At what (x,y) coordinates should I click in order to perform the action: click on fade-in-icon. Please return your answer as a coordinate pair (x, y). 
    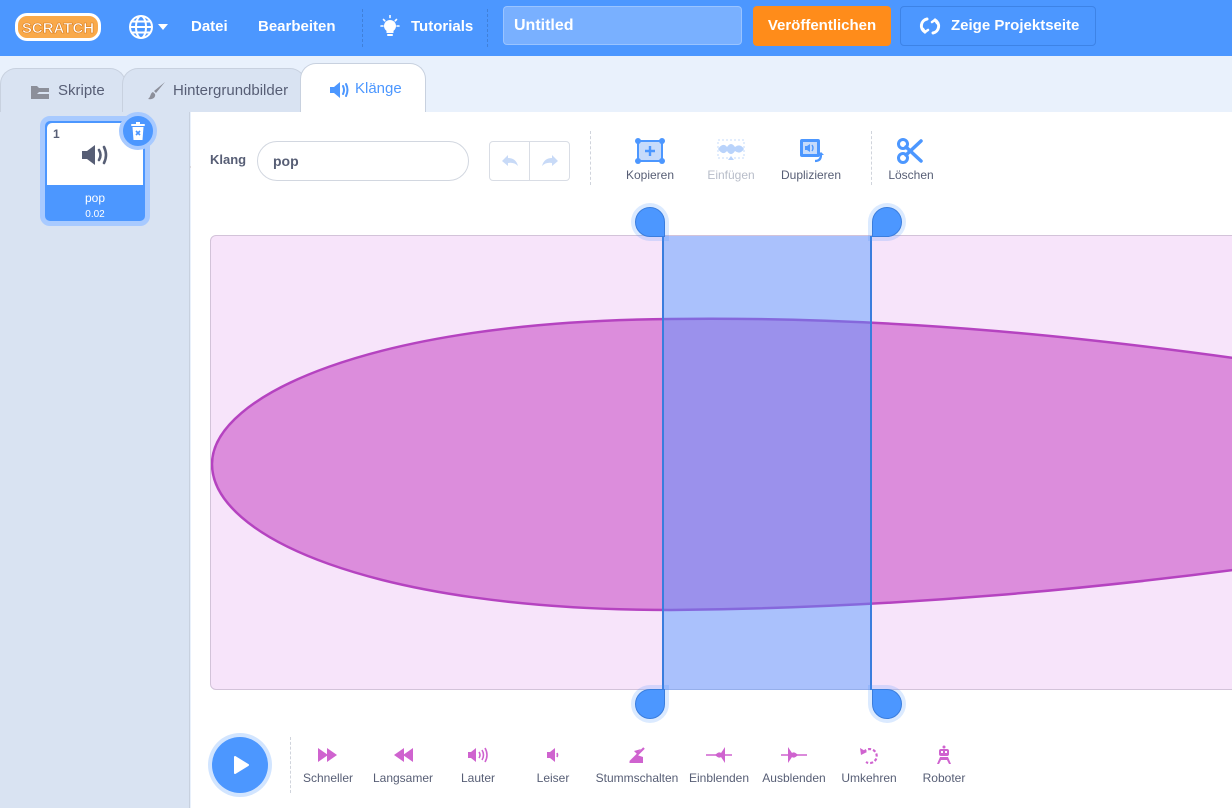
    Looking at the image, I should click on (719, 755).